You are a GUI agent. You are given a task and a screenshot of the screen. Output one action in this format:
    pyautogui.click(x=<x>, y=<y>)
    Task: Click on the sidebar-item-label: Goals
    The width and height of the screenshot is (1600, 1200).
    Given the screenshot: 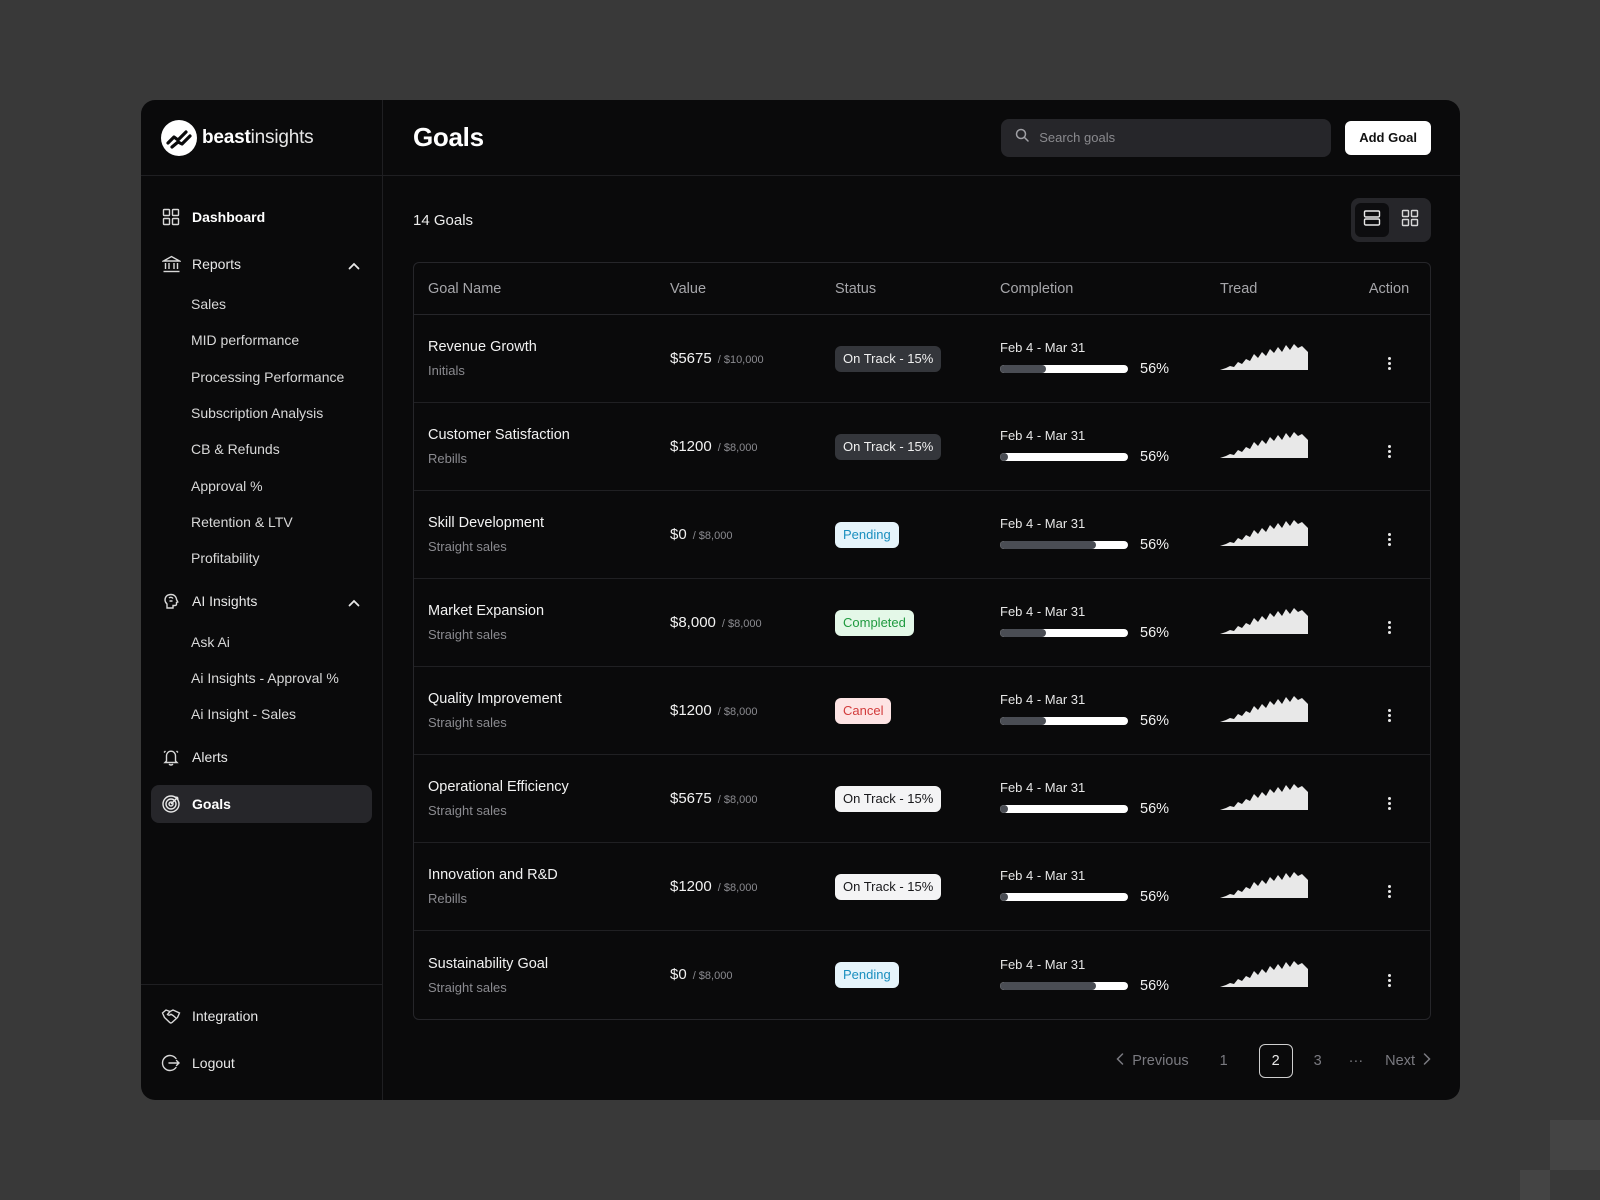 What is the action you would take?
    pyautogui.click(x=211, y=804)
    